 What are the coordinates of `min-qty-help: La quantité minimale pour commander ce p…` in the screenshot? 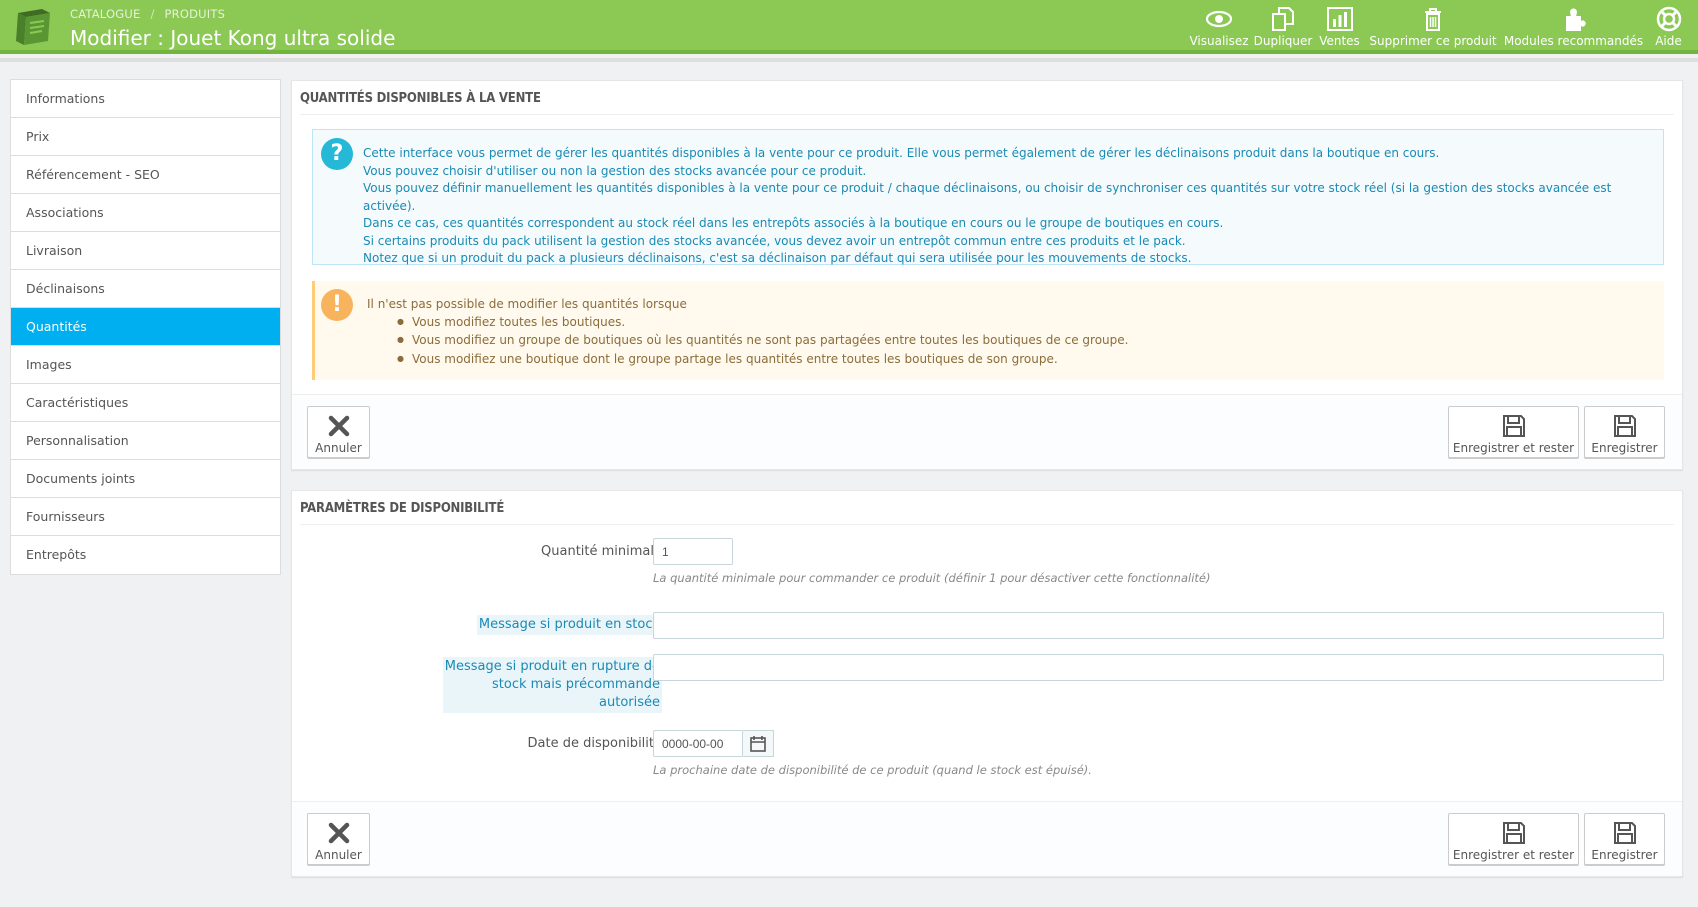 It's located at (932, 578).